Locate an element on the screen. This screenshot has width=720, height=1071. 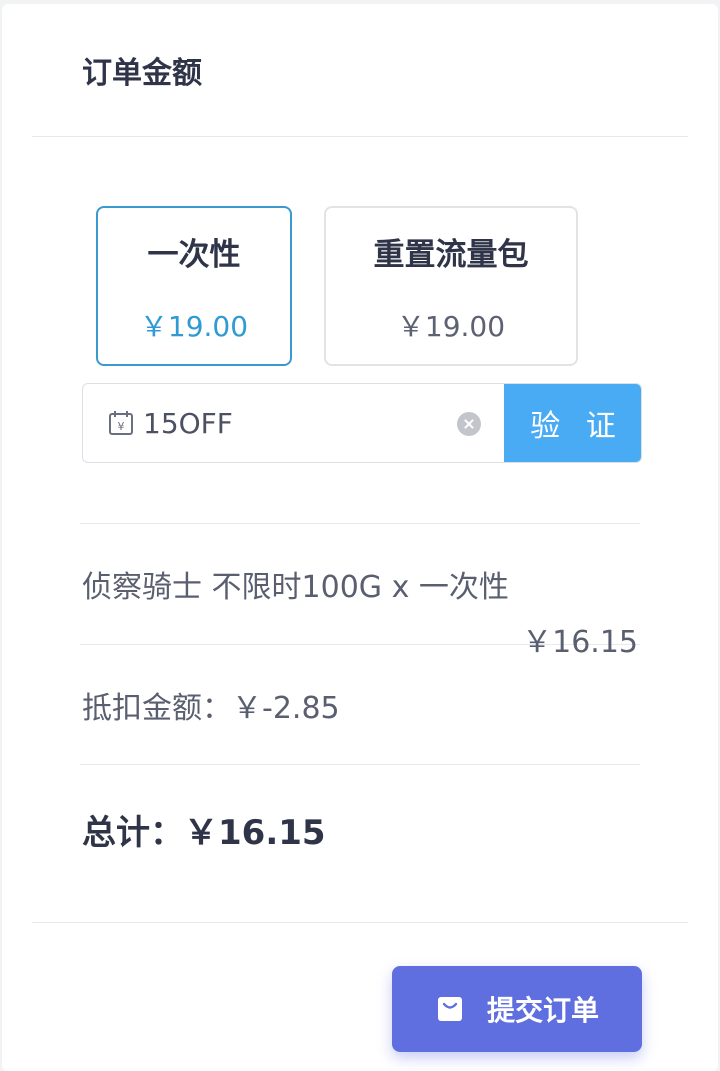
coupon-field: ¥ 验 证 is located at coordinates (362, 423).